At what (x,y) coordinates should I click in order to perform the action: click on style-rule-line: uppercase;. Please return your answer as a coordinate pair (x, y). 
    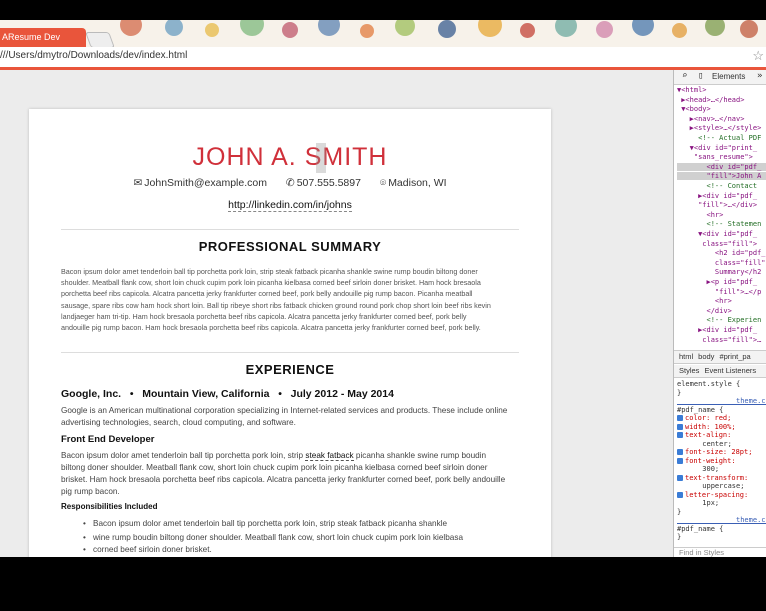
    Looking at the image, I should click on (711, 486).